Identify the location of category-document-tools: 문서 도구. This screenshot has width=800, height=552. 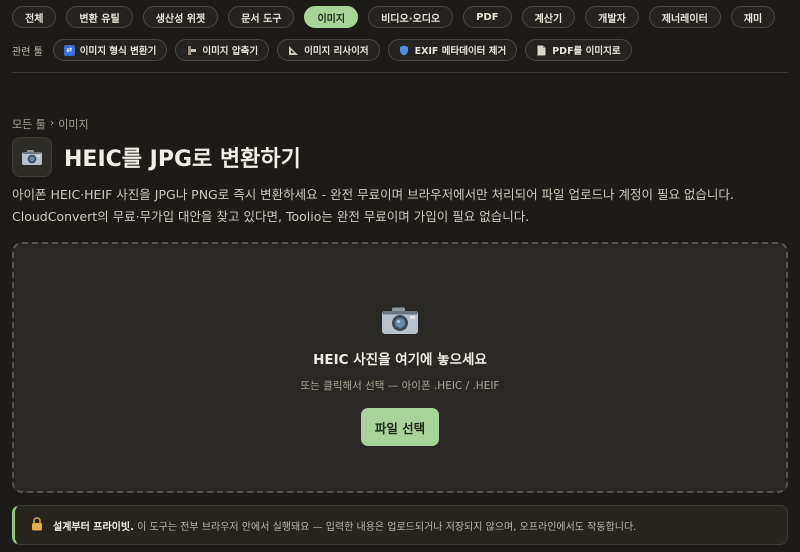
(261, 17).